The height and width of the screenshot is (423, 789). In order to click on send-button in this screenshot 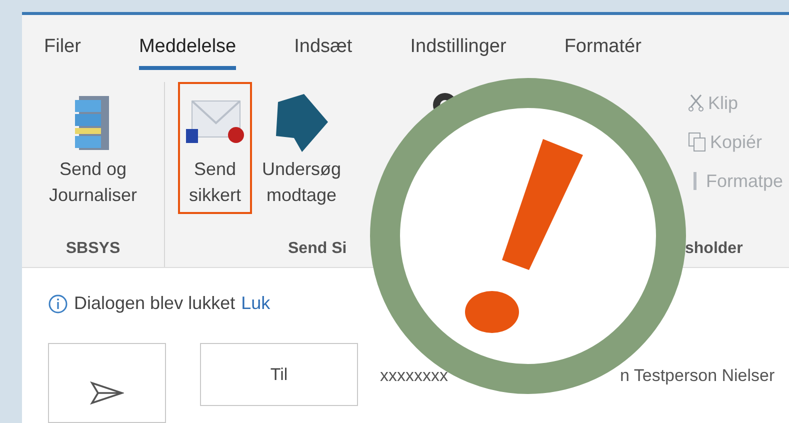, I will do `click(107, 383)`.